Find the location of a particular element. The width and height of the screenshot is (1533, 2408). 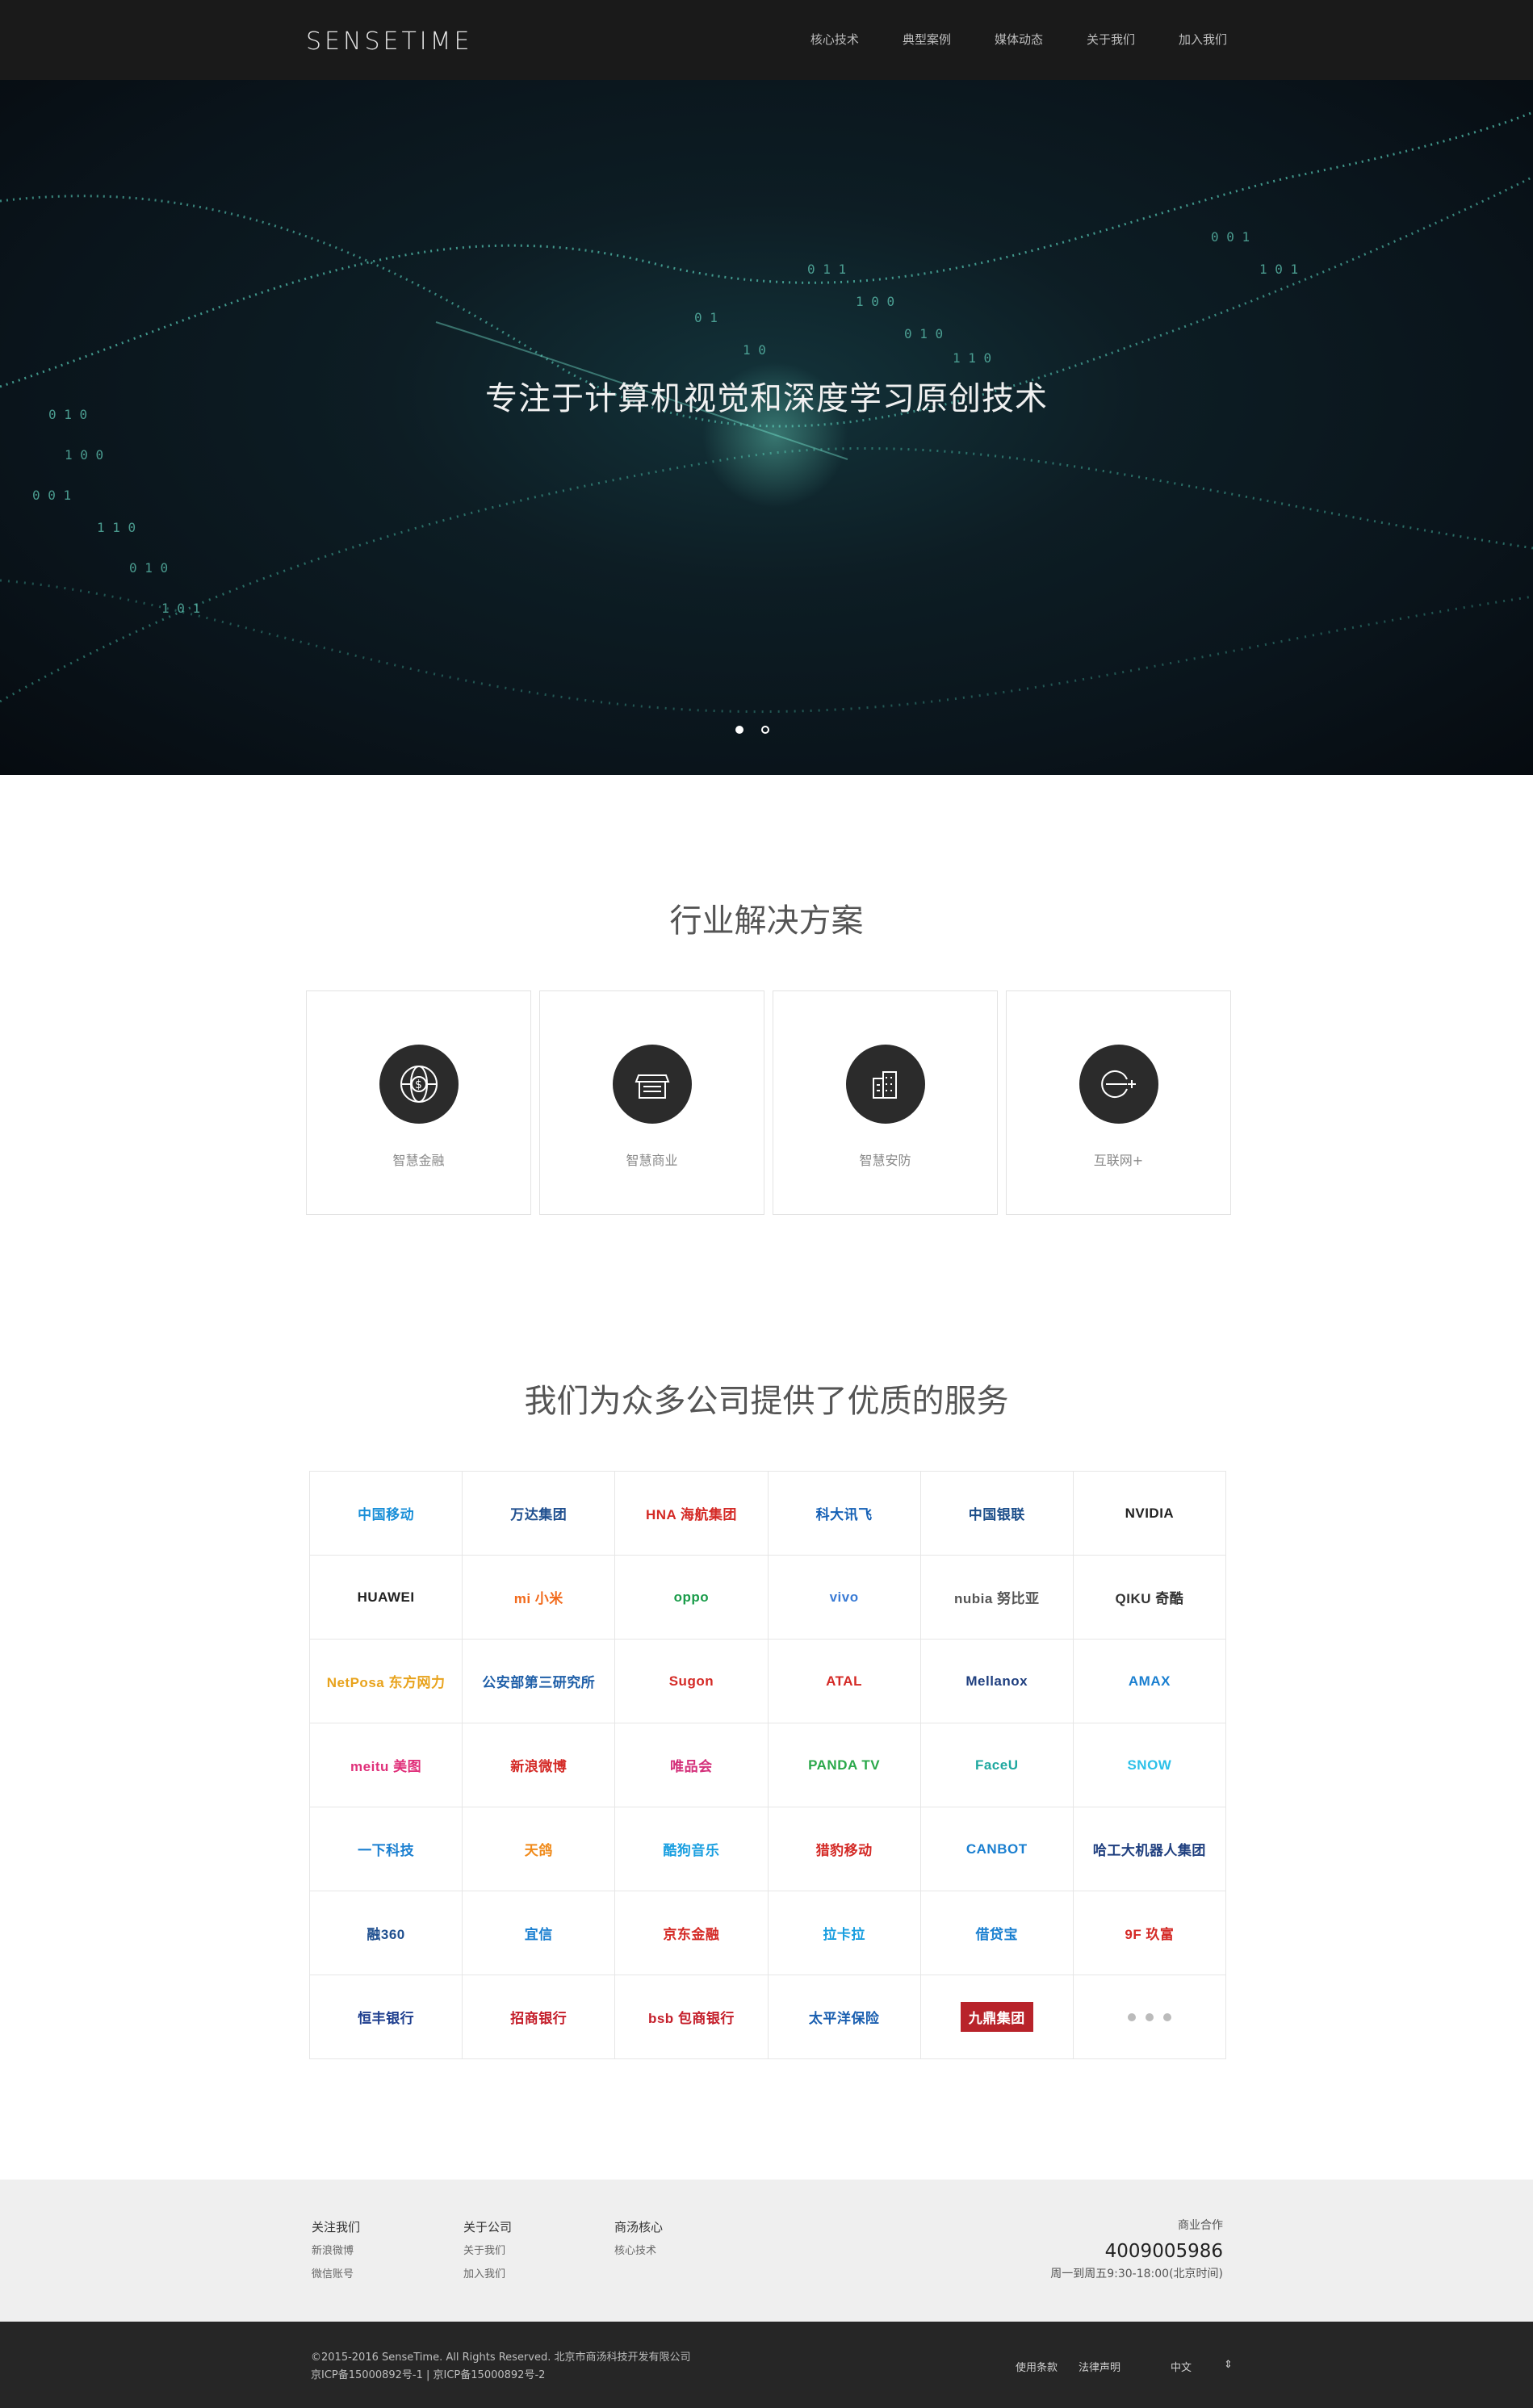

more-partners-icon is located at coordinates (1149, 2016).